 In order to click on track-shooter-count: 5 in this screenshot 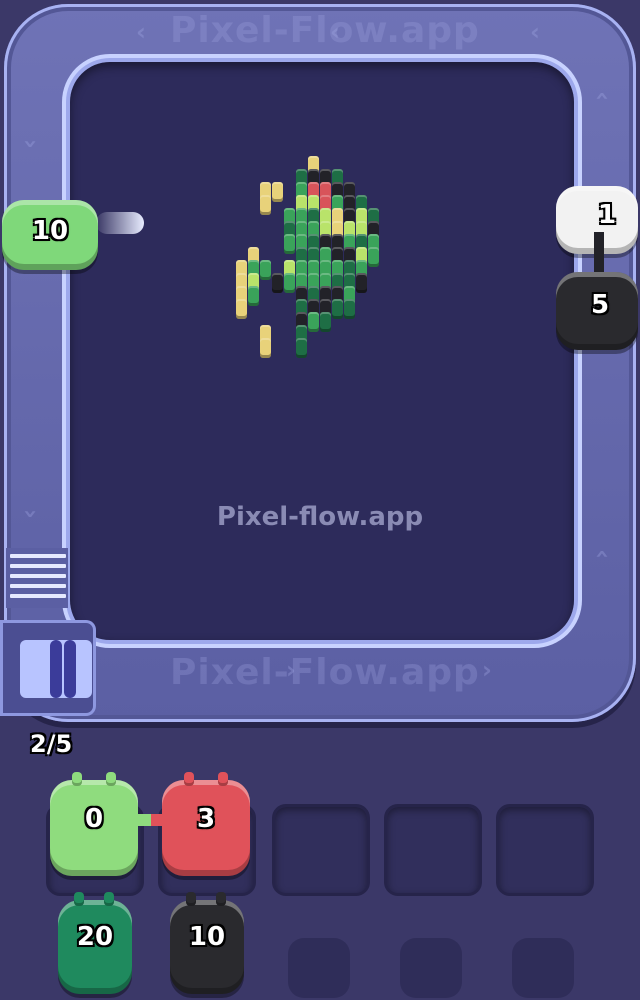, I will do `click(600, 305)`.